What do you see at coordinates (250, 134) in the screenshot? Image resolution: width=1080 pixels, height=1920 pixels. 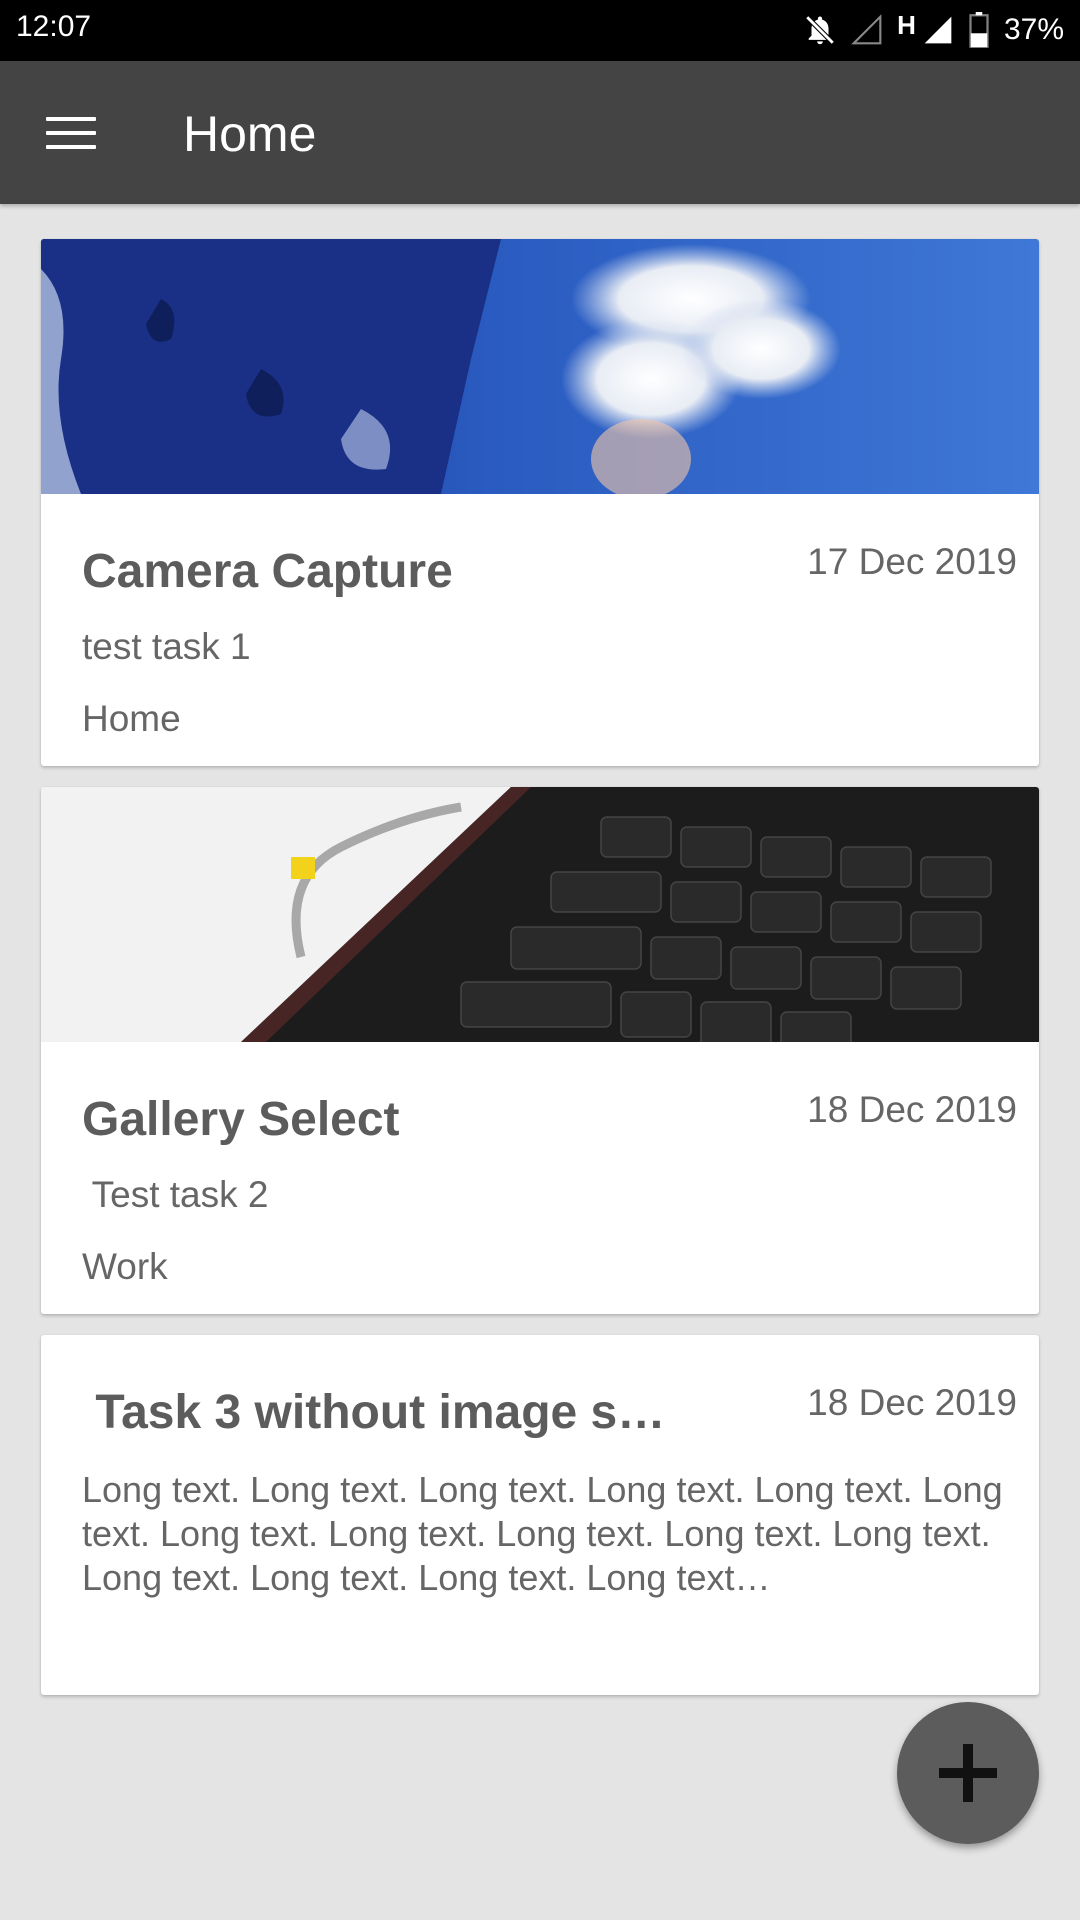 I see `page-title: Home` at bounding box center [250, 134].